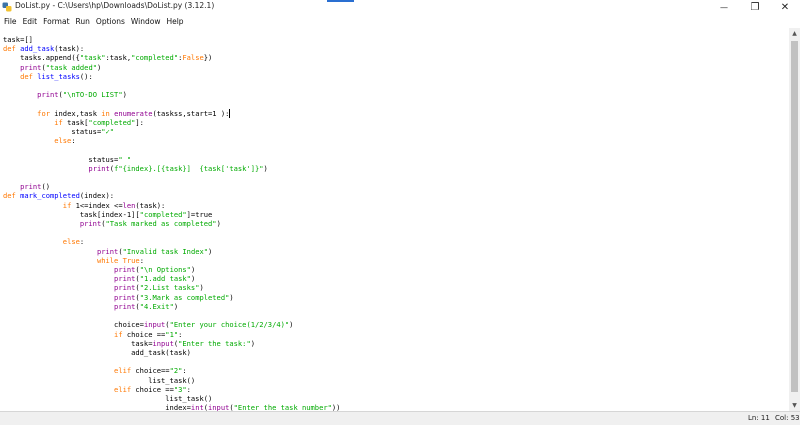 Image resolution: width=800 pixels, height=425 pixels. I want to click on minimize-button: —, so click(724, 7).